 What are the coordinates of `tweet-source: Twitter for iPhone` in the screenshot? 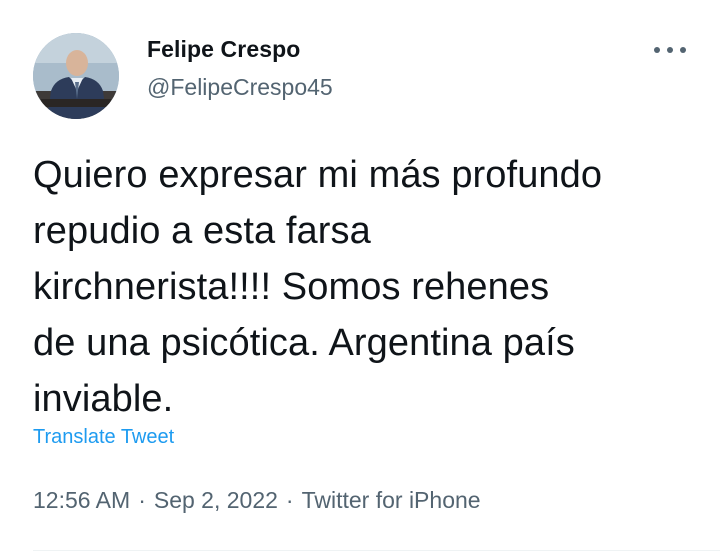 It's located at (391, 500).